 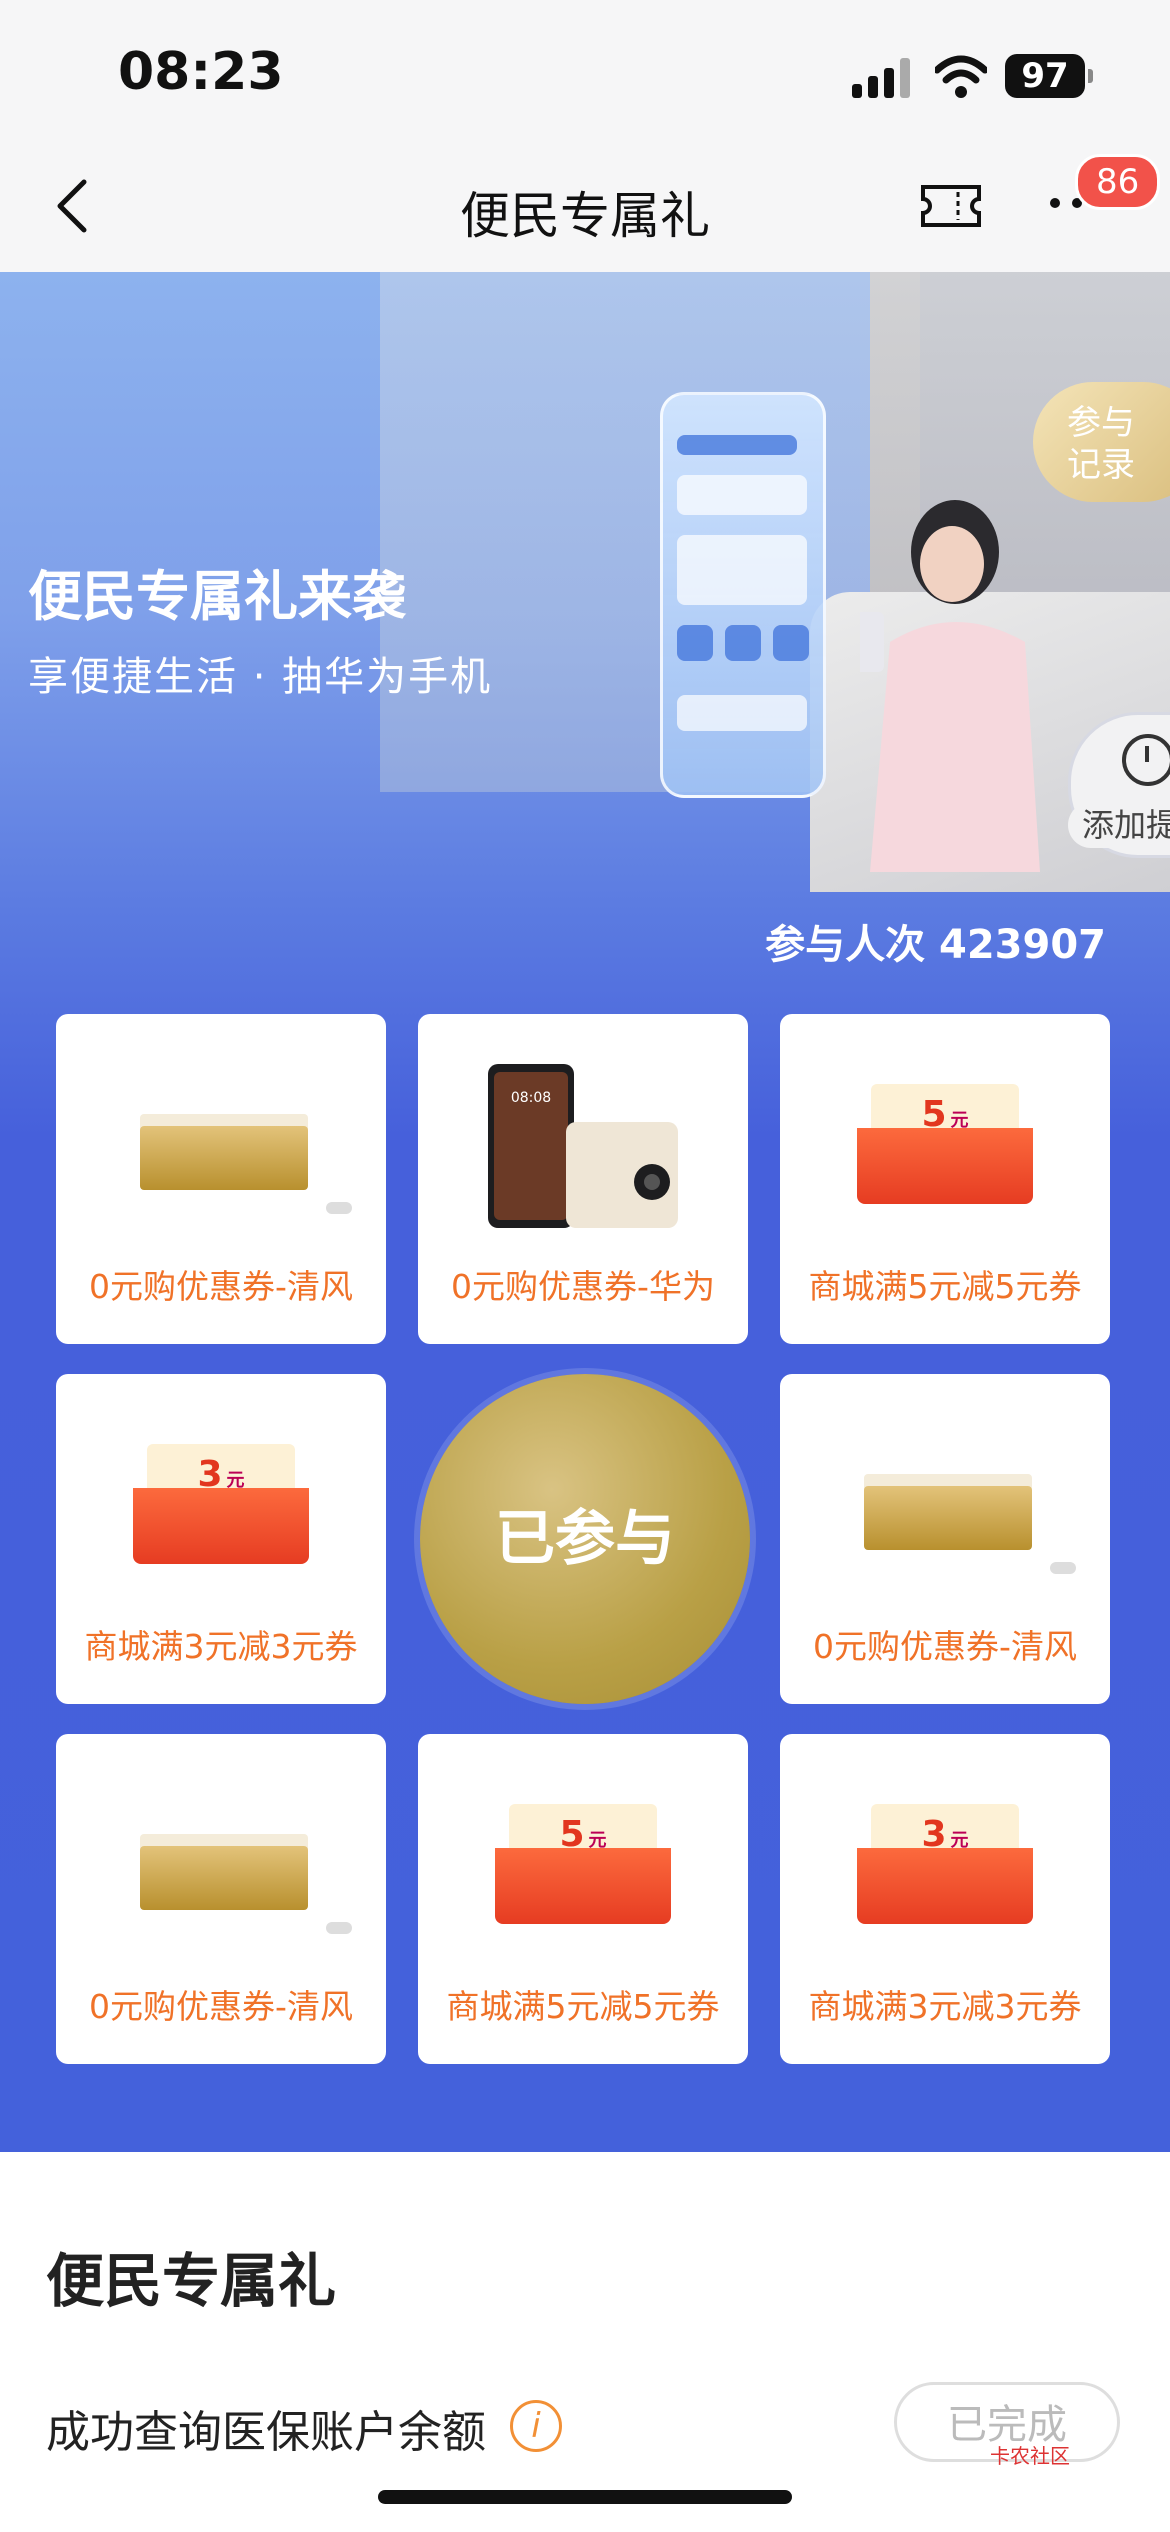 I want to click on app-screen-illustration, so click(x=743, y=595).